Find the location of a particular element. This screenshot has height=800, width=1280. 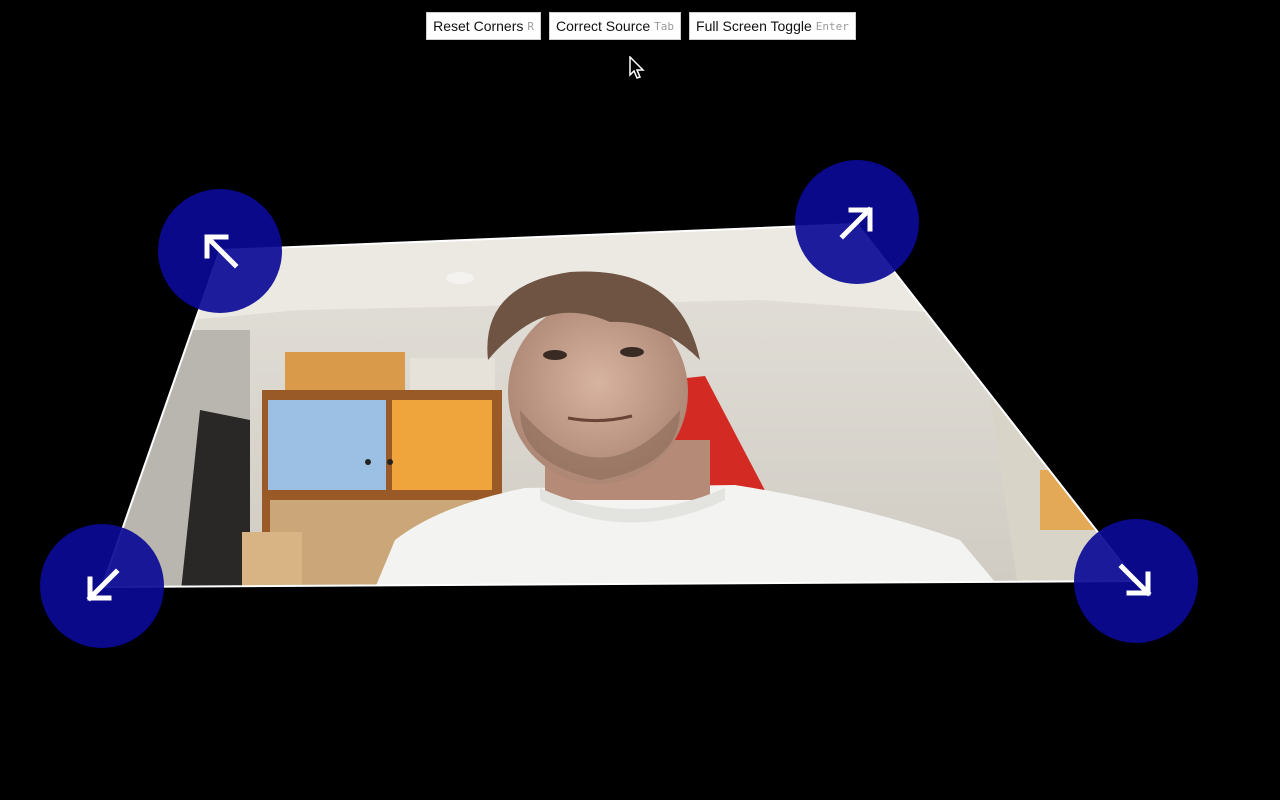

fullscreen-toggle-shortcut: Enter is located at coordinates (832, 26).